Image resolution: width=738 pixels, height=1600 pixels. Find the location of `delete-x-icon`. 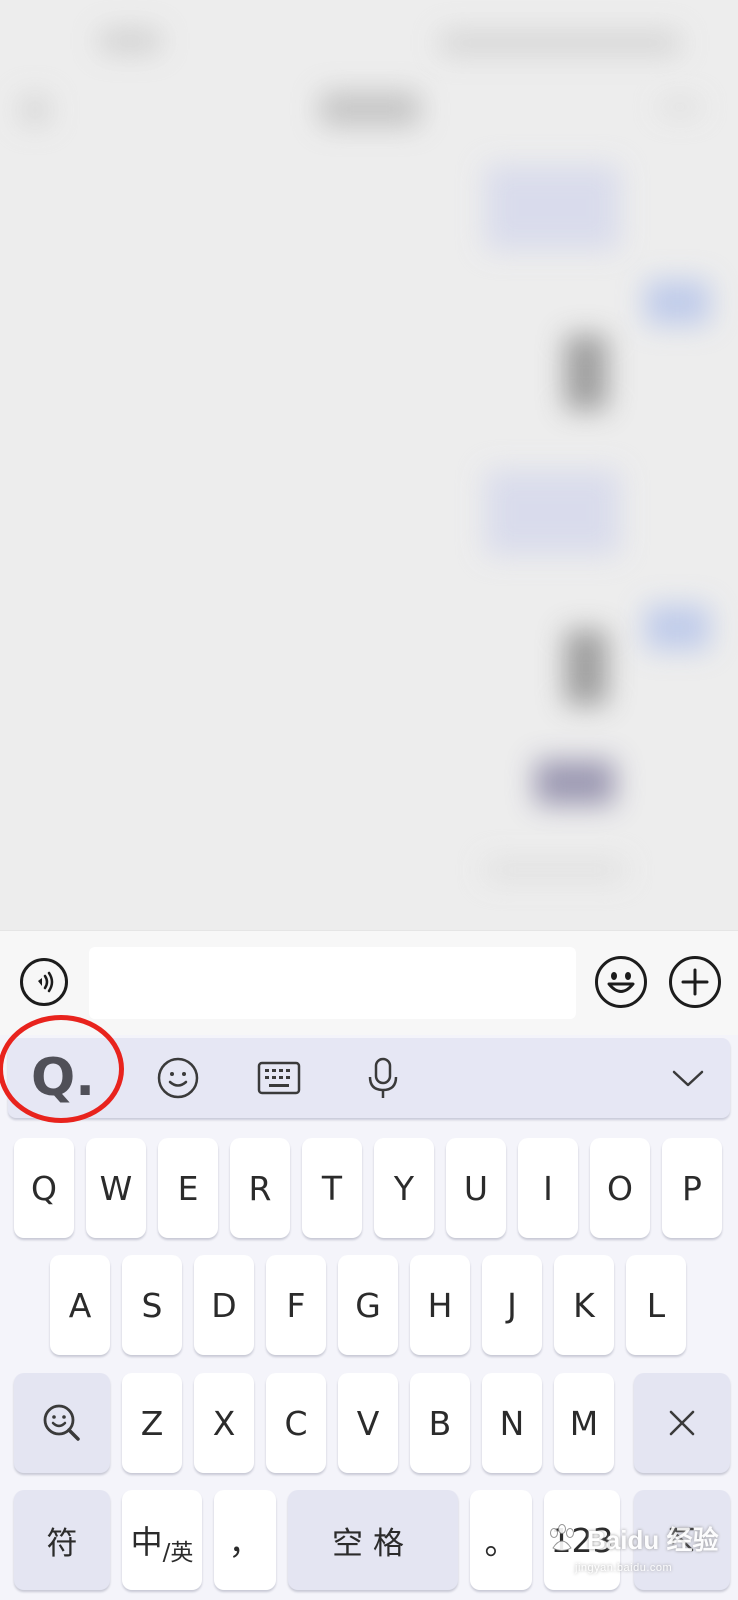

delete-x-icon is located at coordinates (682, 1423).